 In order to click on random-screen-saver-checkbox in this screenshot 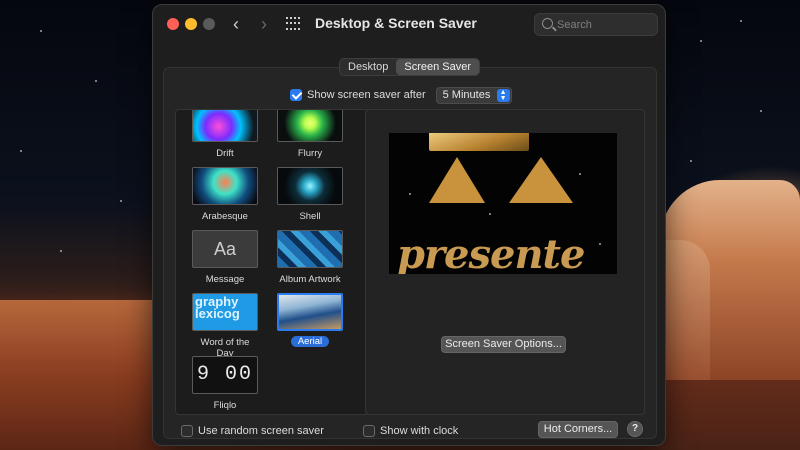, I will do `click(187, 431)`.